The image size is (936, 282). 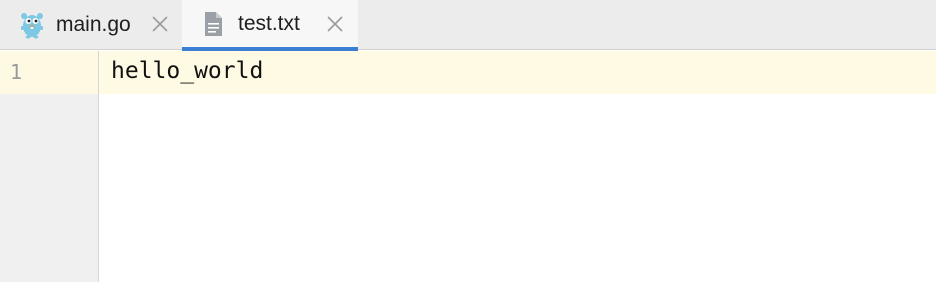 What do you see at coordinates (93, 24) in the screenshot?
I see `tab-label: main.go` at bounding box center [93, 24].